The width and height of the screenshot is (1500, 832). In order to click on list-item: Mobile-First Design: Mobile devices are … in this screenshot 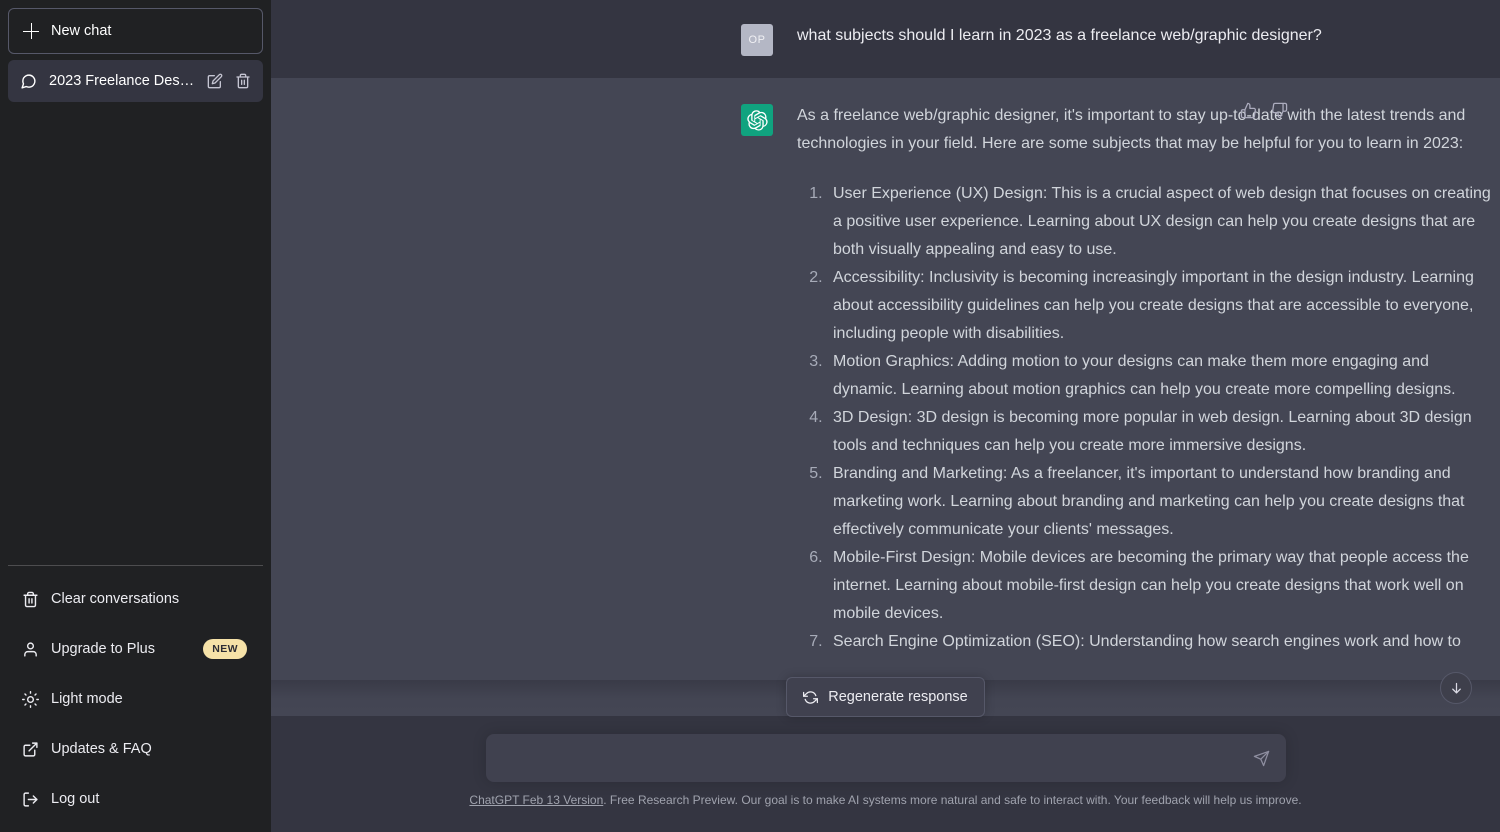, I will do `click(1162, 586)`.